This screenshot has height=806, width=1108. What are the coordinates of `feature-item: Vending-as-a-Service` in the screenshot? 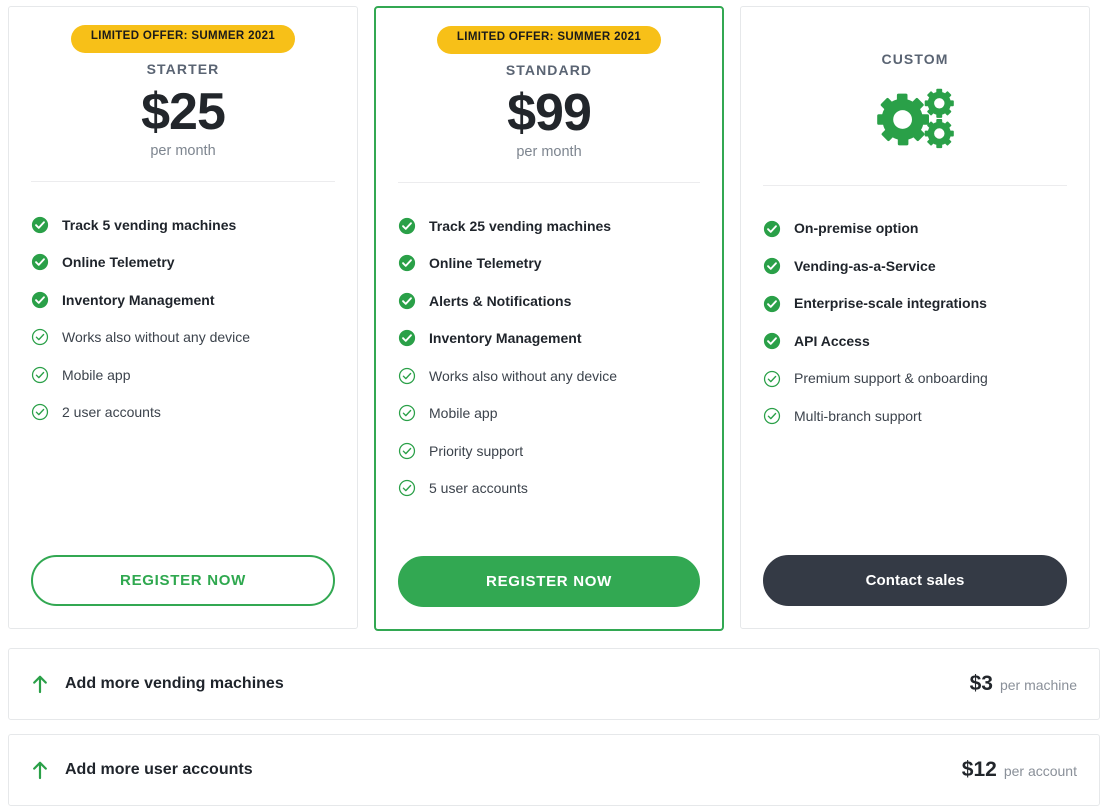 It's located at (915, 267).